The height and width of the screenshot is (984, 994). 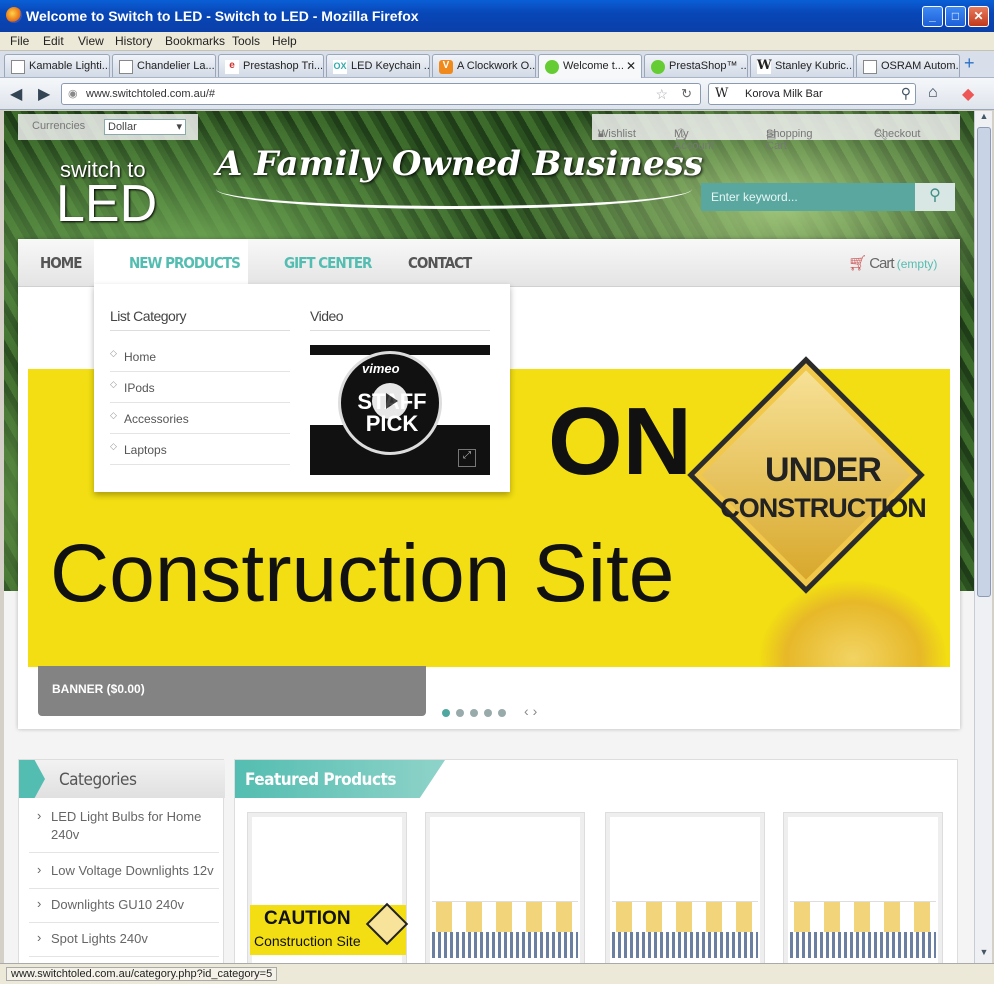 I want to click on play-icon, so click(x=390, y=401).